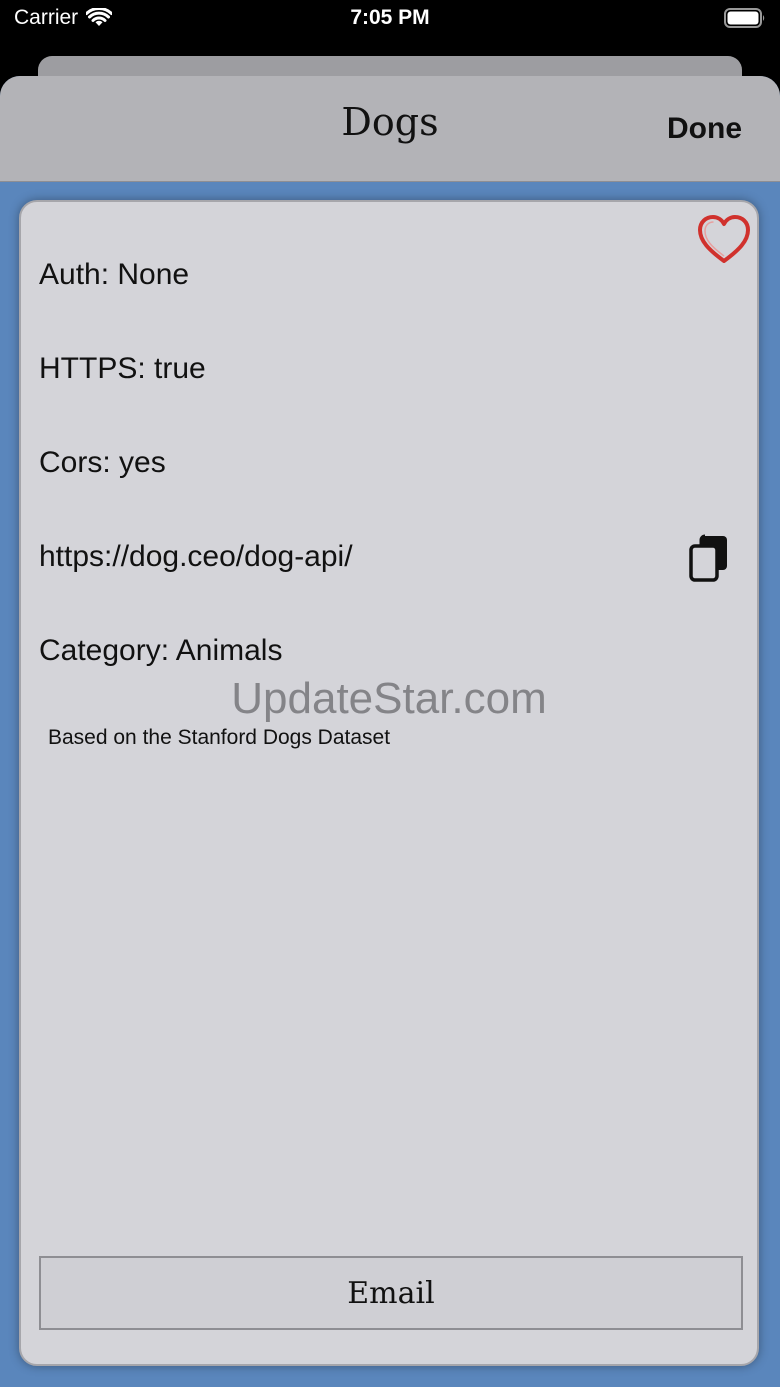 The image size is (780, 1387). What do you see at coordinates (161, 650) in the screenshot?
I see `category-label: Category: Animals` at bounding box center [161, 650].